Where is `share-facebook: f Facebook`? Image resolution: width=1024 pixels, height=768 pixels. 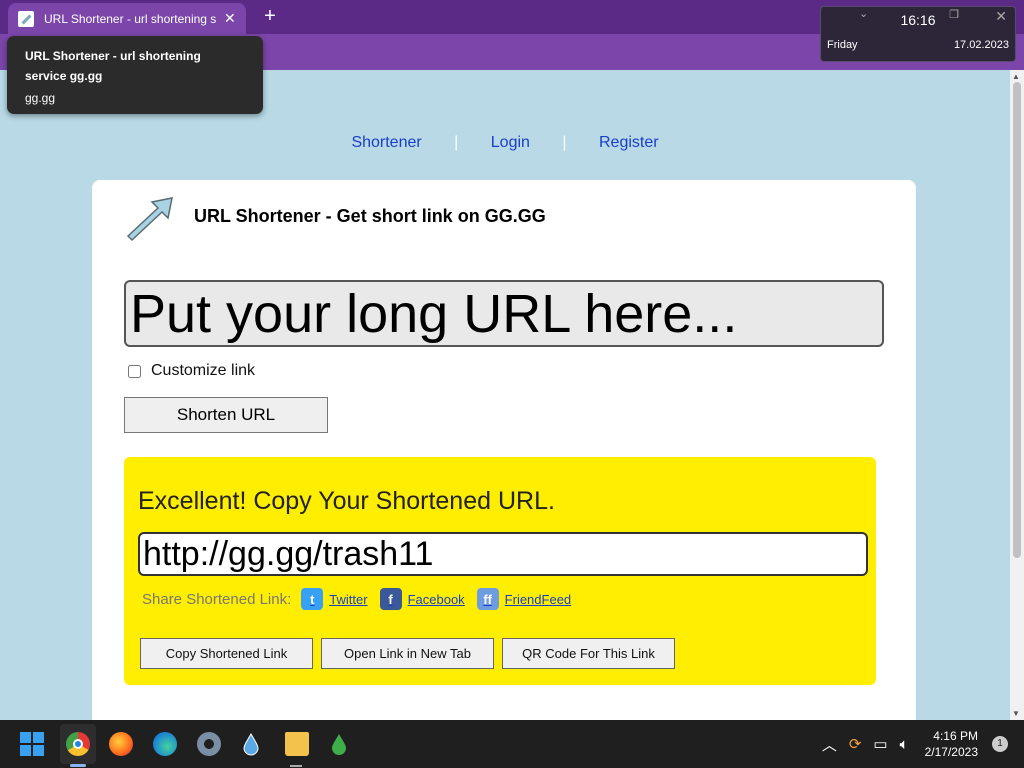
share-facebook: f Facebook is located at coordinates (422, 599).